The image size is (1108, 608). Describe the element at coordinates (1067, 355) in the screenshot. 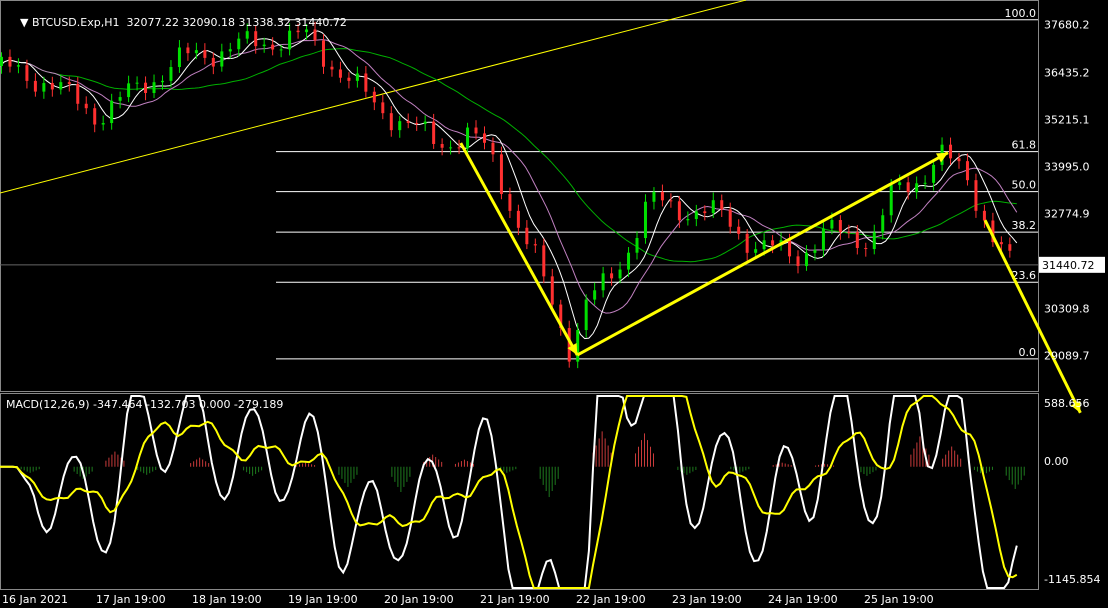

I see `price-axis-tick-label: 29089.7` at that location.